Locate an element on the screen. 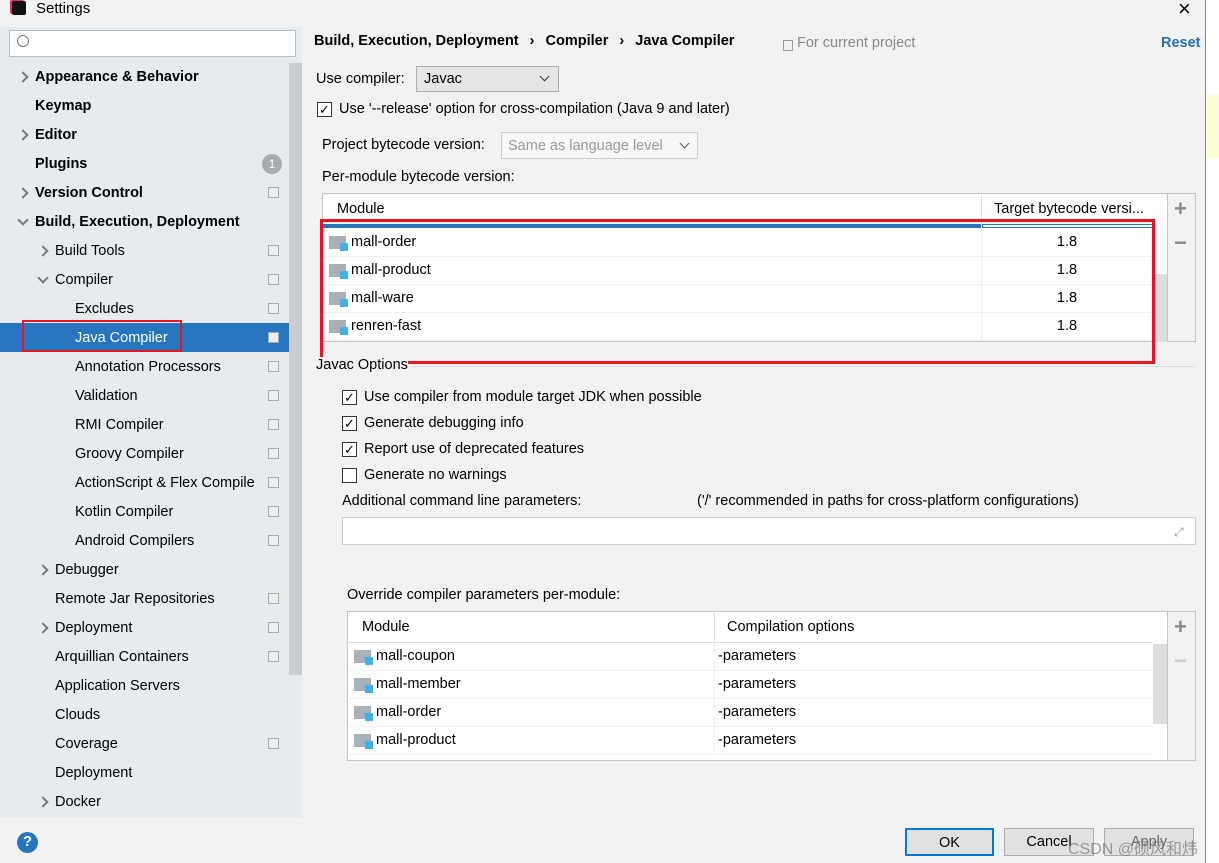 The height and width of the screenshot is (863, 1219). sidebar-item-excludes: Excludes is located at coordinates (144, 308).